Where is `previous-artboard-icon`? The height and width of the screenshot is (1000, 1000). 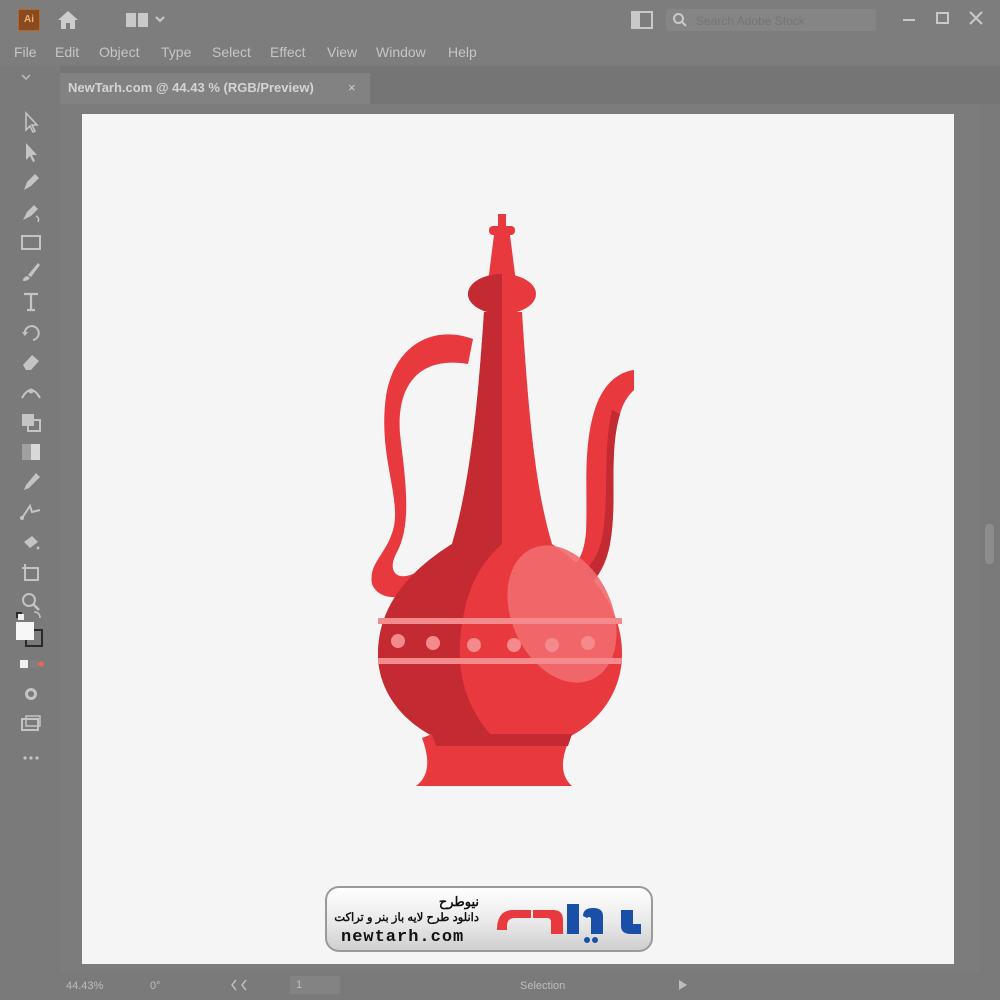 previous-artboard-icon is located at coordinates (250, 985).